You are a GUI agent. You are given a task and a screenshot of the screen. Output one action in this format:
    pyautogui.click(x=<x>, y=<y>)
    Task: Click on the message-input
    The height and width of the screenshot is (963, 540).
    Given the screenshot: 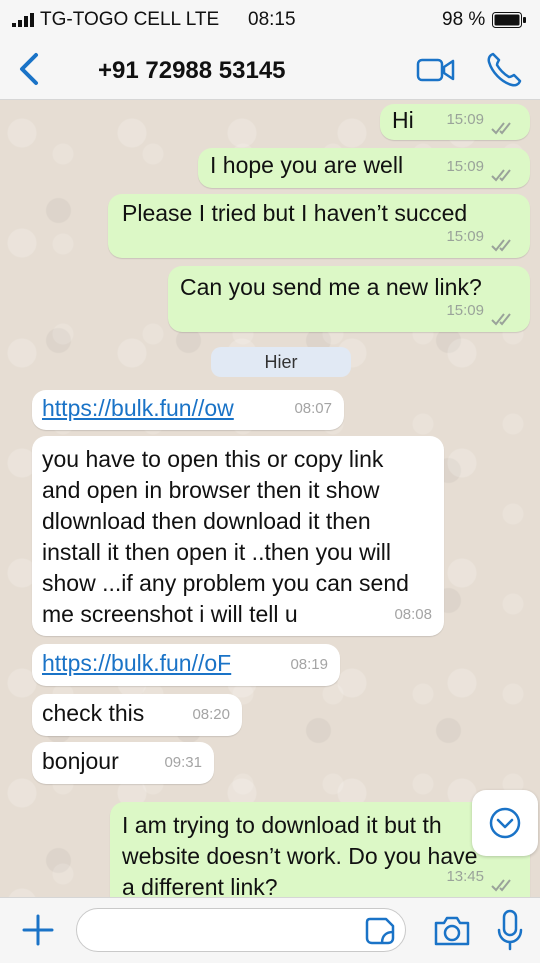 What is the action you would take?
    pyautogui.click(x=241, y=930)
    